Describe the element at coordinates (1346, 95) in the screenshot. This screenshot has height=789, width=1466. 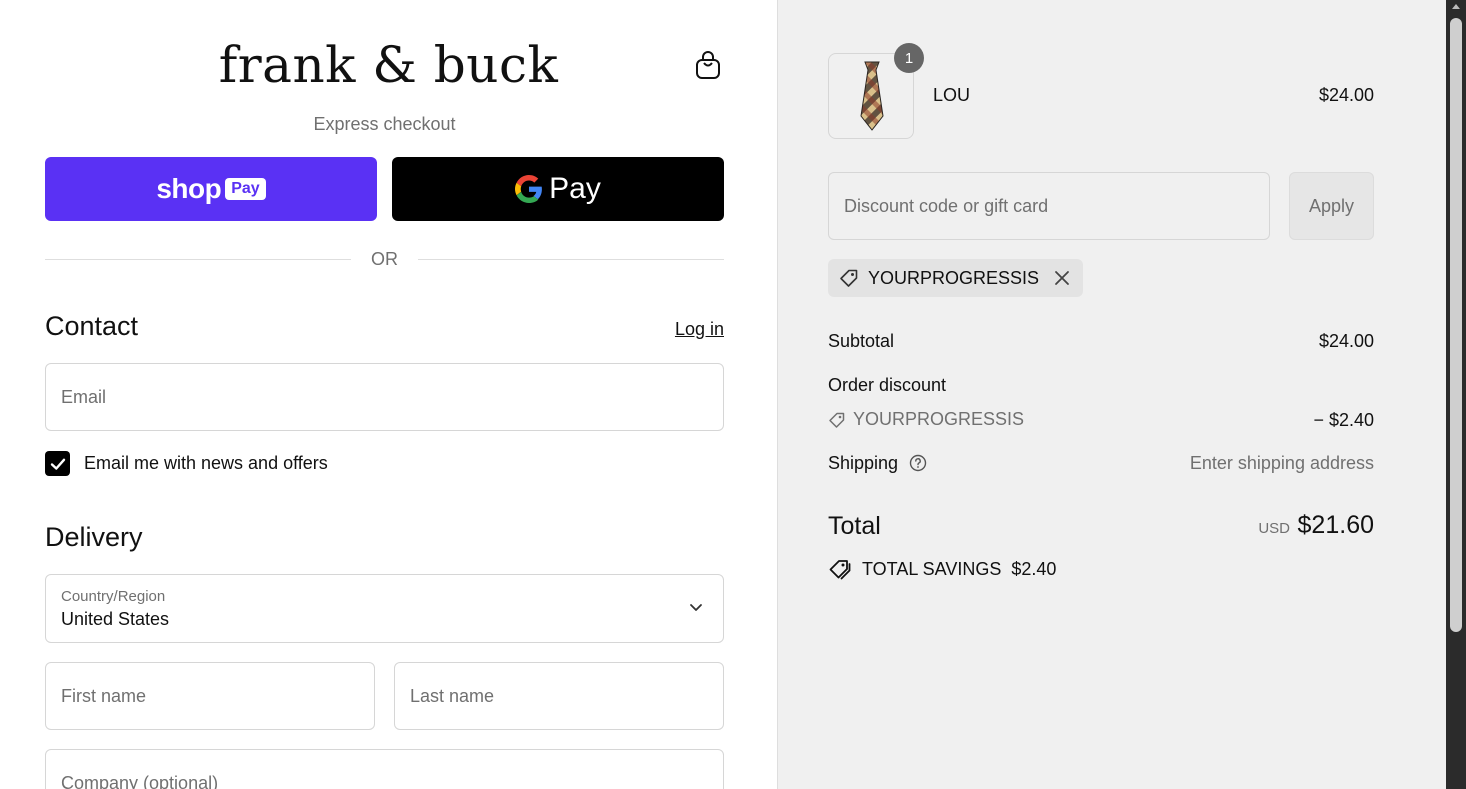
I see `product-price: $24.00` at that location.